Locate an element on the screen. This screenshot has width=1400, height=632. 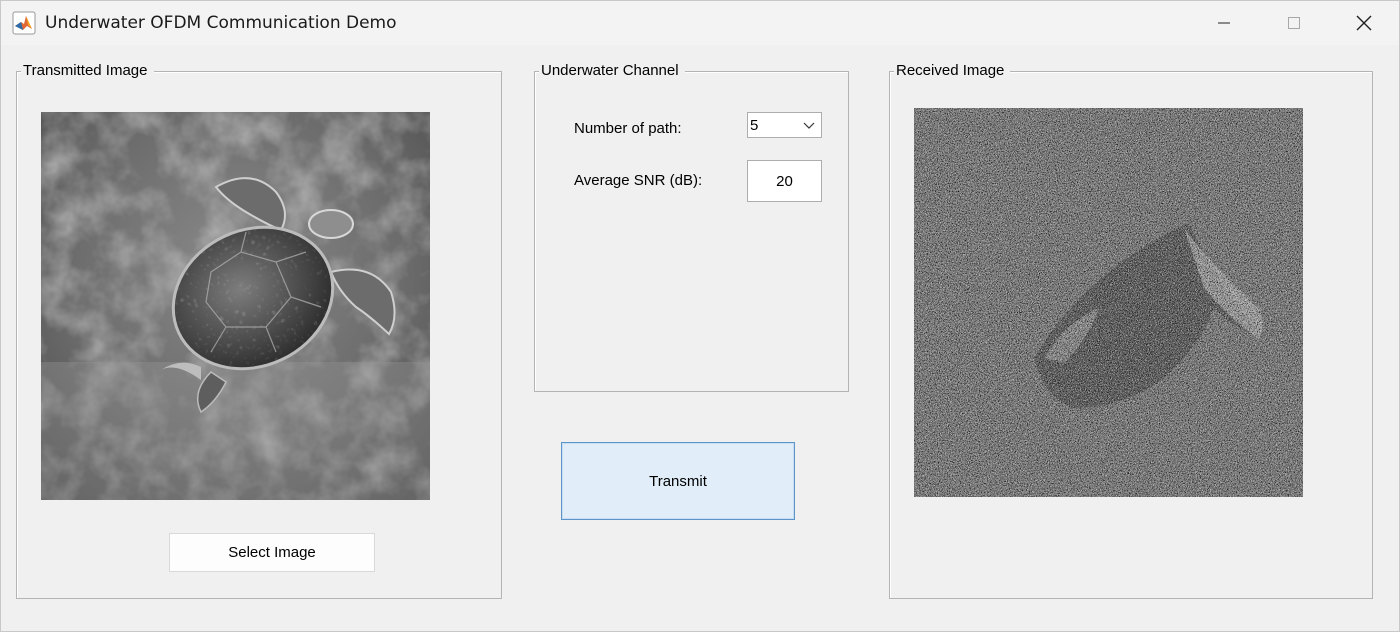
window-title: Underwater OFDM Communication Demo is located at coordinates (221, 23).